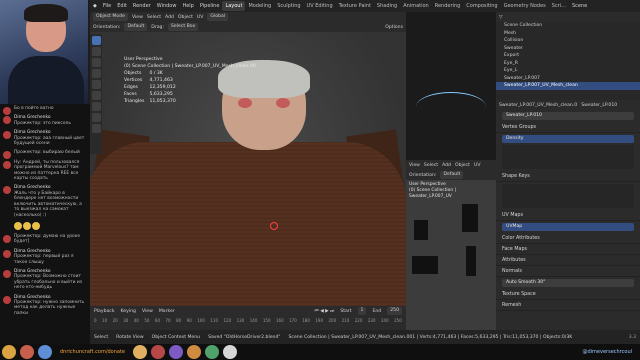 Image resolution: width=640 pixels, height=360 pixels. Describe the element at coordinates (568, 79) in the screenshot. I see `outliner-item: Sweater_LP.007` at that location.